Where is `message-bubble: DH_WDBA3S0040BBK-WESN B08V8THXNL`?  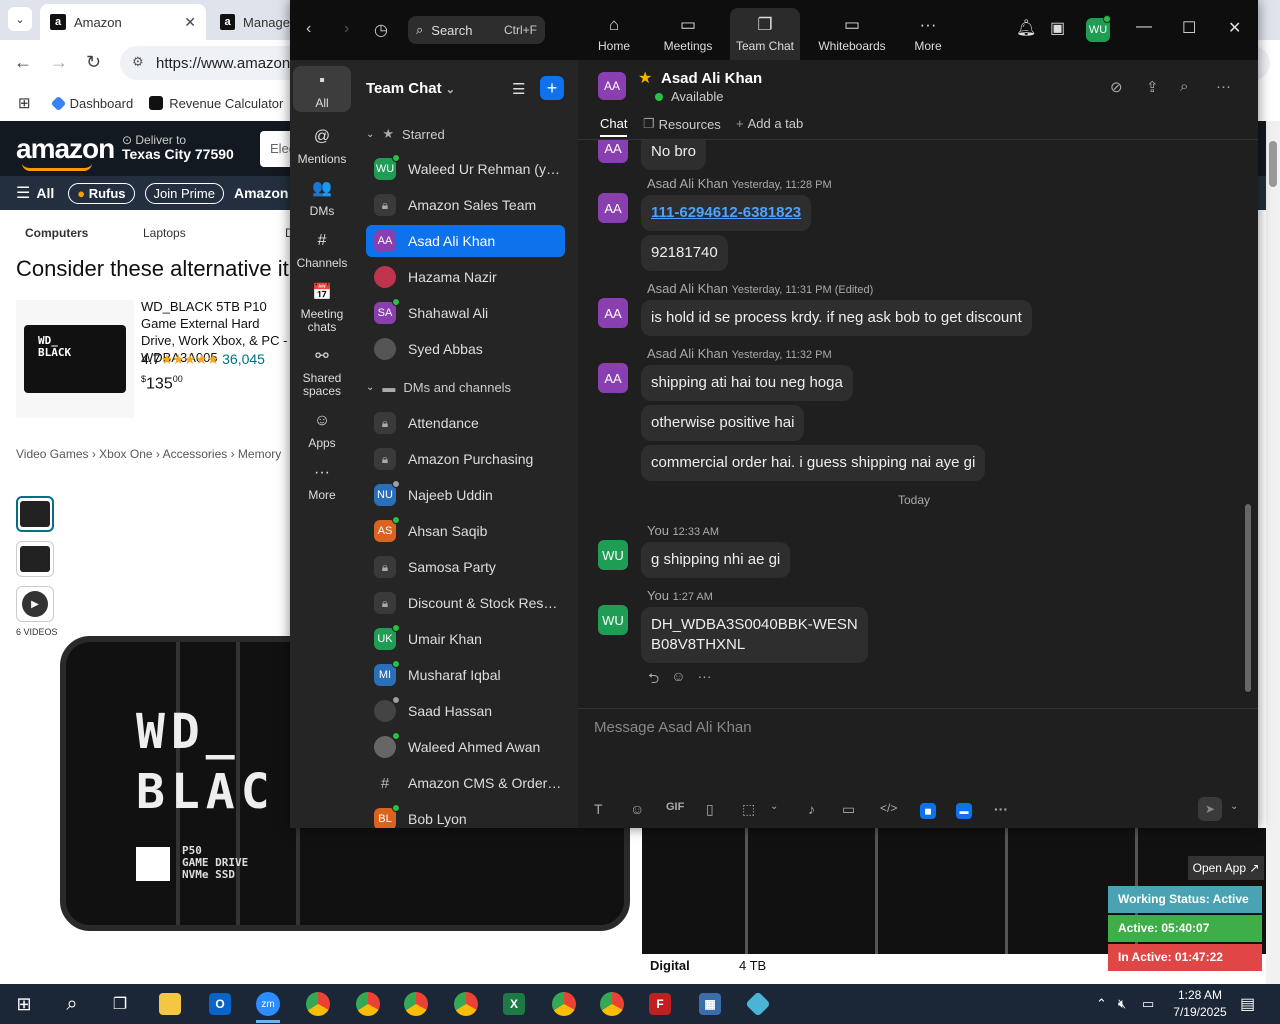
message-bubble: DH_WDBA3S0040BBK-WESN B08V8THXNL is located at coordinates (754, 635).